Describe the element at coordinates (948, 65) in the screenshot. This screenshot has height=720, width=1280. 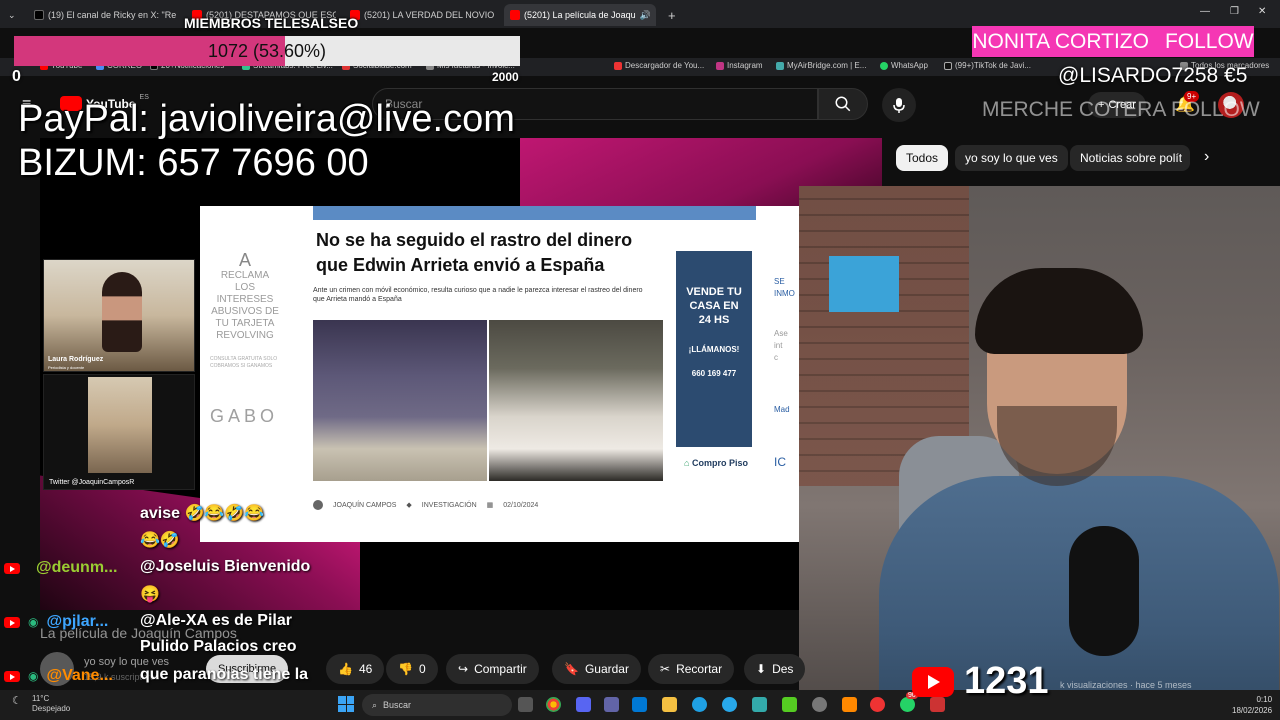
I see `tiktok-icon` at that location.